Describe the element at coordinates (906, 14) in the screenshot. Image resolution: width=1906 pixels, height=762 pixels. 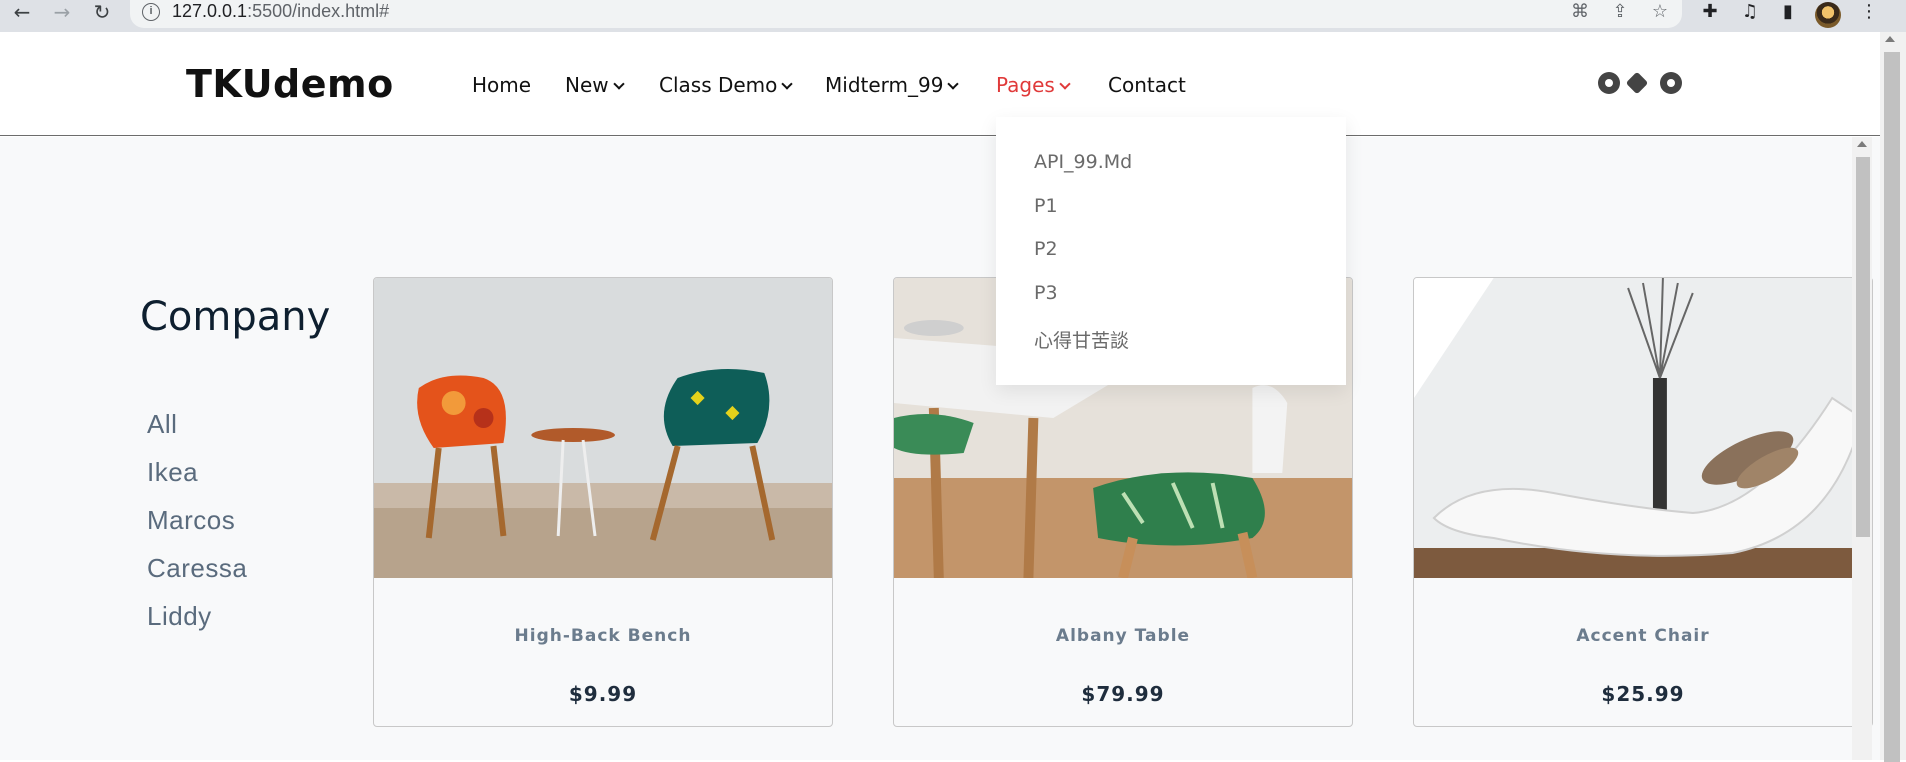
I see `address-bar: i 127.0.0.1:5500/index.html#` at that location.